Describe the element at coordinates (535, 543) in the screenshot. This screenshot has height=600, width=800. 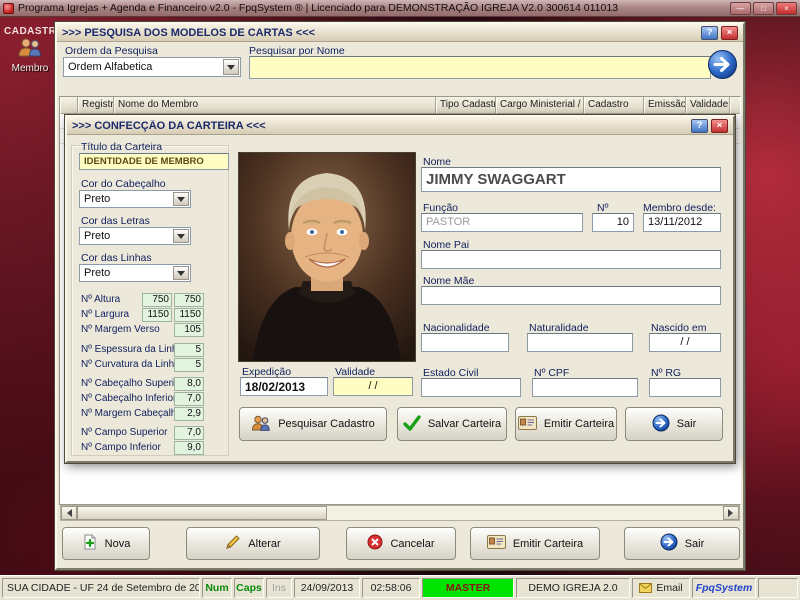
I see `emitir-carteira-button: Emitir Carteira` at that location.